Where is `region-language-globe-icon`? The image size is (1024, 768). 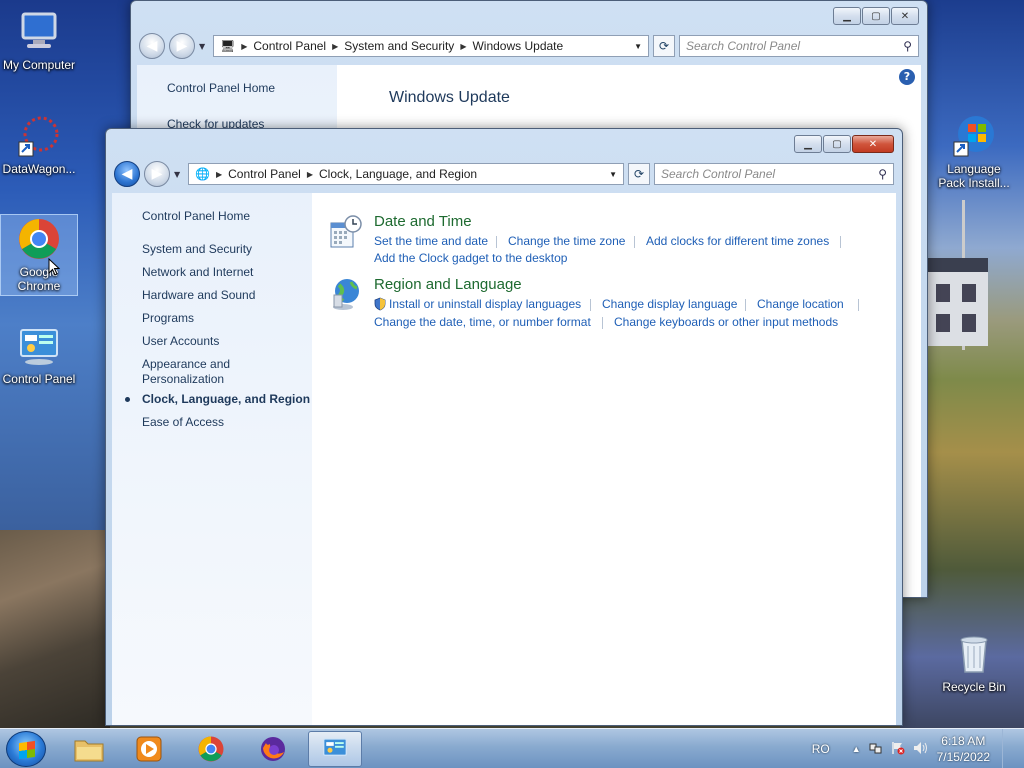 region-language-globe-icon is located at coordinates (346, 294).